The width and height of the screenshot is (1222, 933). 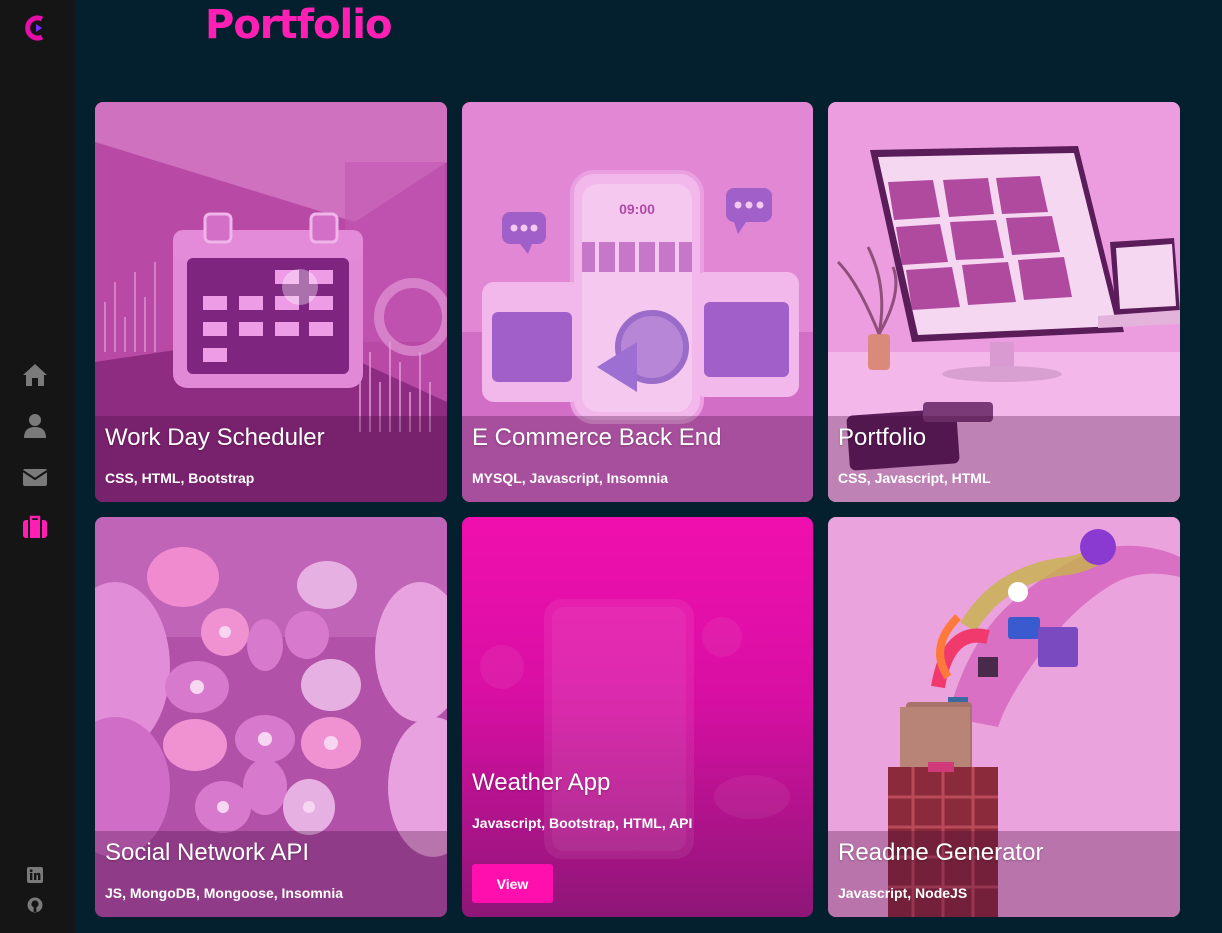 What do you see at coordinates (541, 782) in the screenshot?
I see `project-title: Weather App` at bounding box center [541, 782].